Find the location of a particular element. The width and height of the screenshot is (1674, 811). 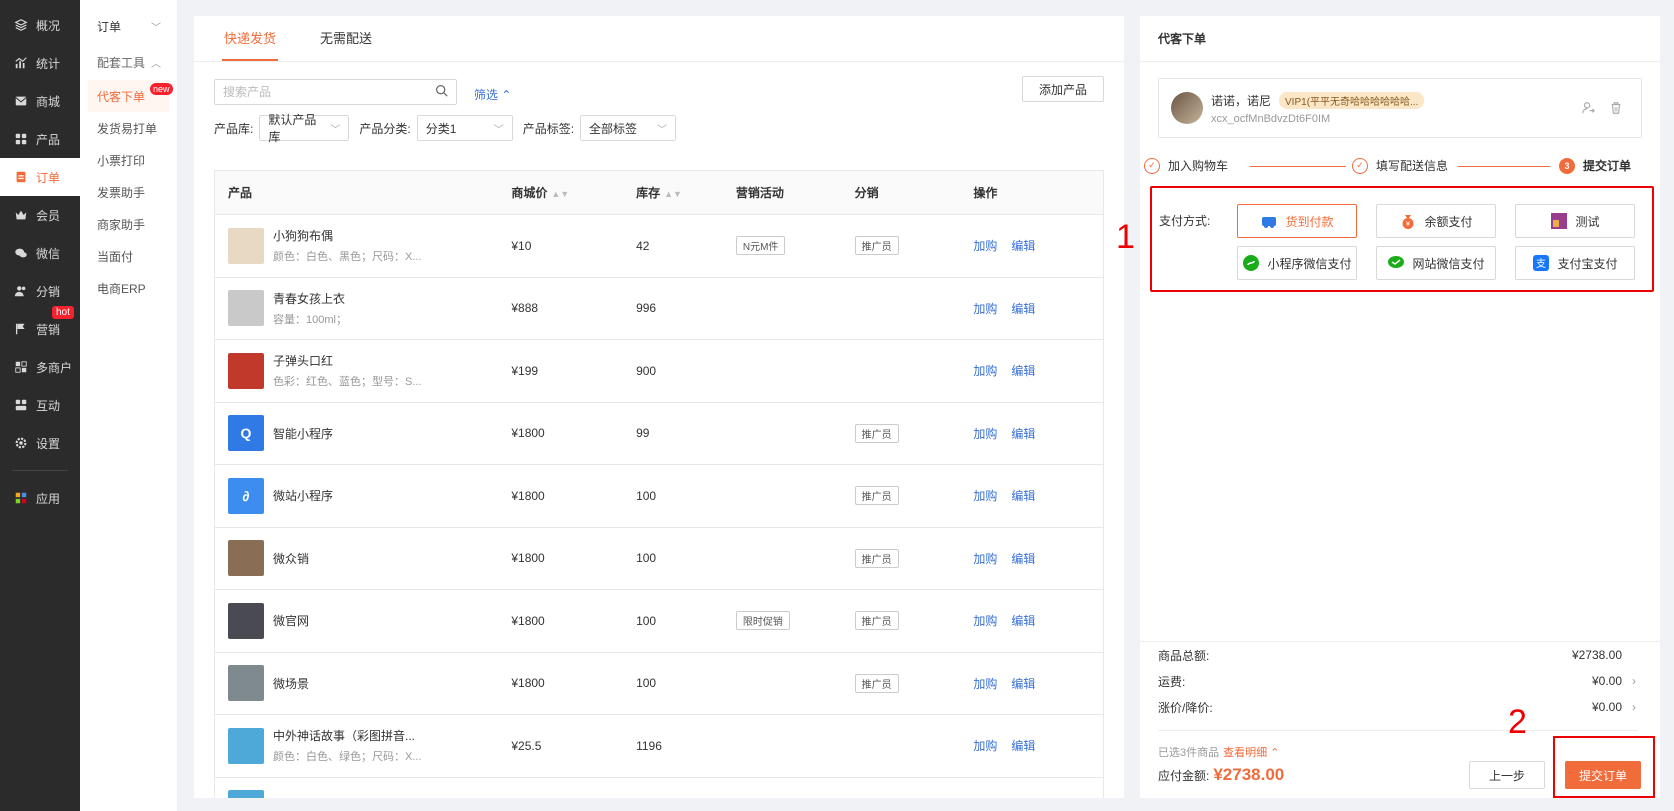

library-select: 默认产品库 ﹀ is located at coordinates (304, 128).